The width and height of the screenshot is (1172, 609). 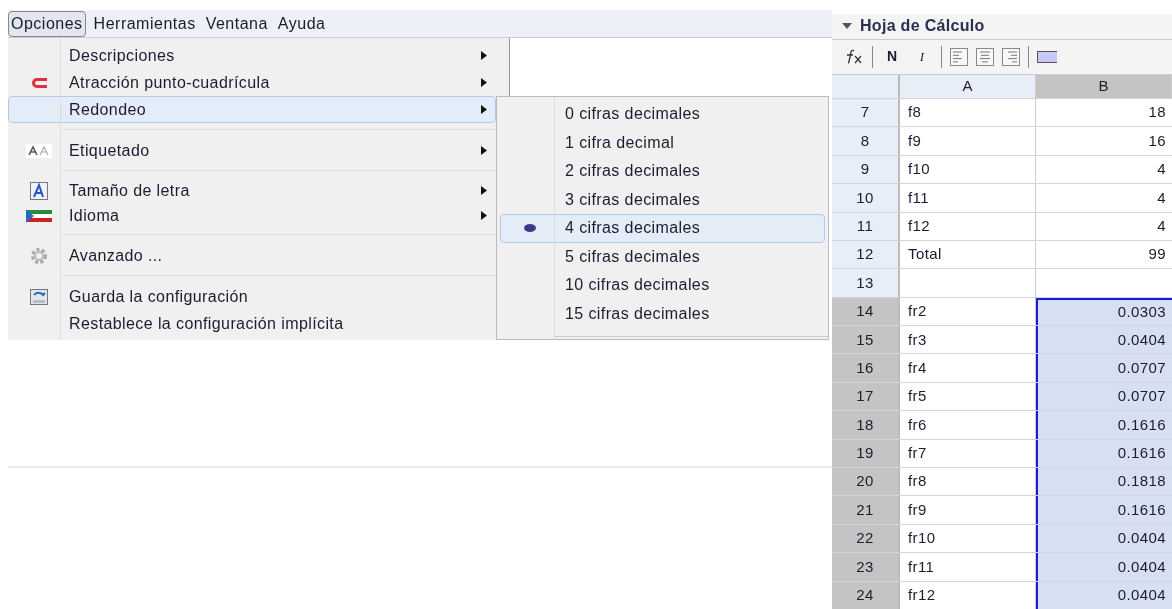 What do you see at coordinates (922, 57) in the screenshot?
I see `italic-button: I` at bounding box center [922, 57].